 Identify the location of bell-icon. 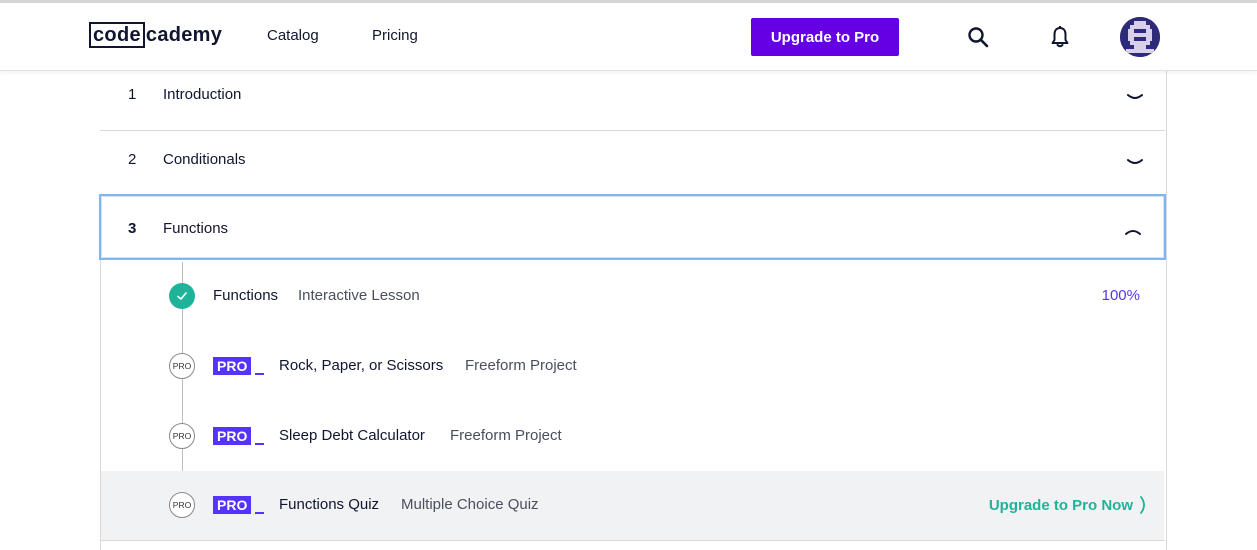
(1060, 37).